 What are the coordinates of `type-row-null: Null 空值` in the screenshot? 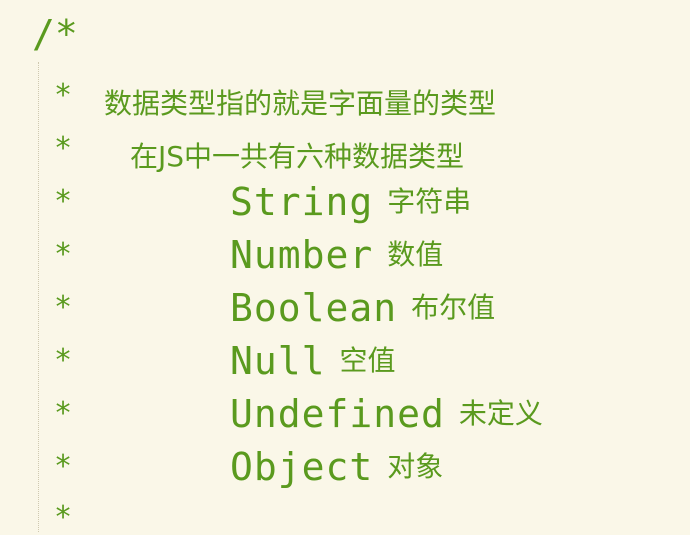 It's located at (313, 361).